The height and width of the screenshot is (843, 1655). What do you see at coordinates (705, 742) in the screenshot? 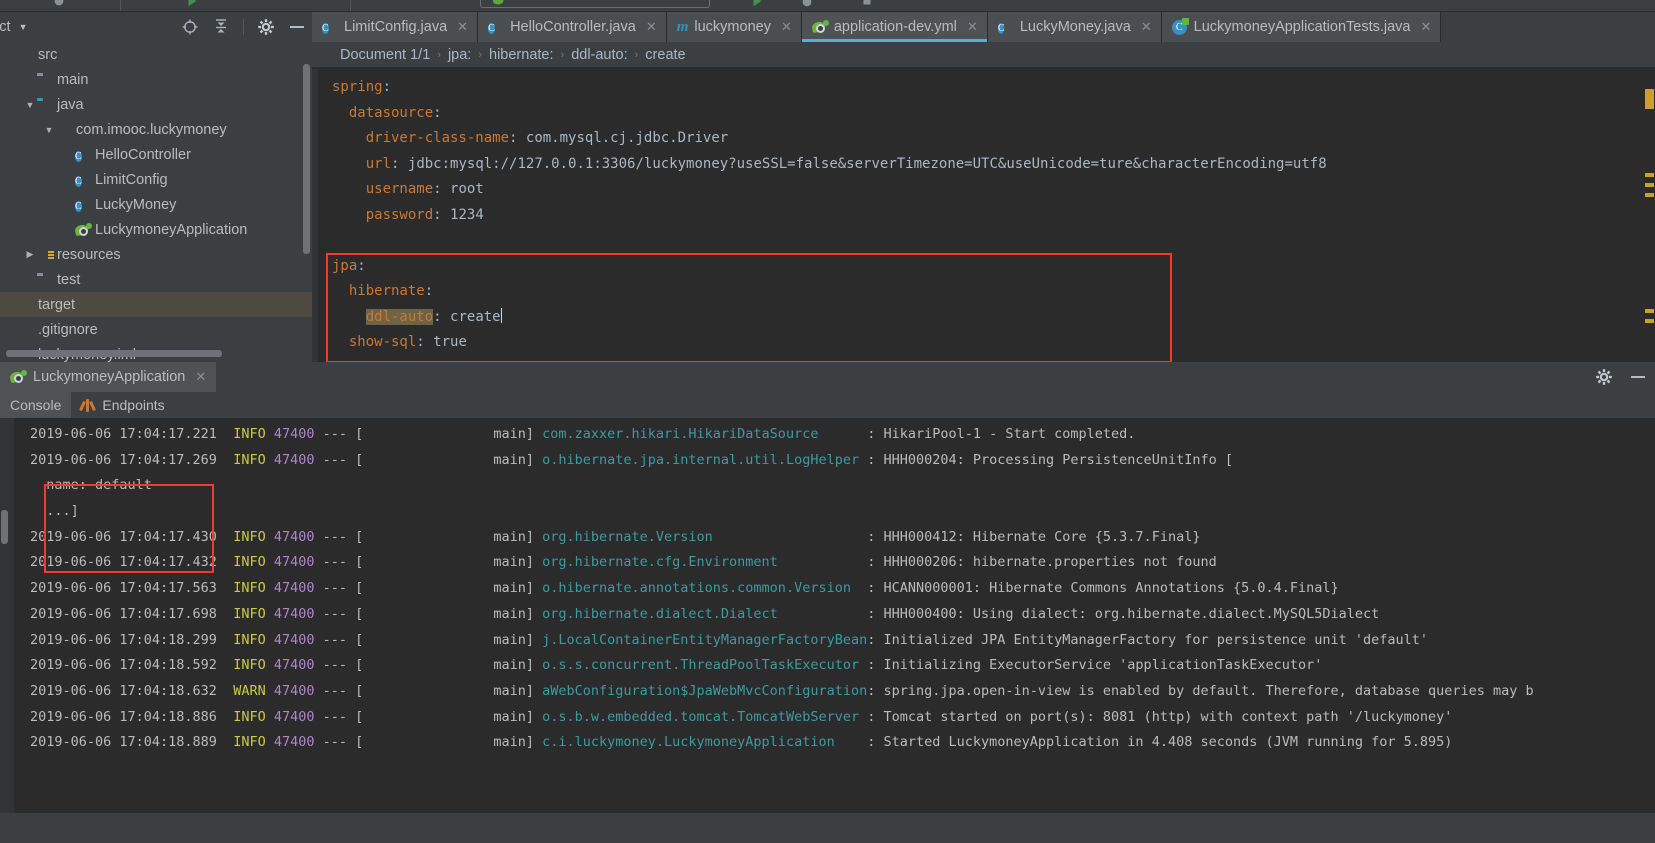
I see `log-logger: c.i.luckymoney.LuckymoneyApplication` at bounding box center [705, 742].